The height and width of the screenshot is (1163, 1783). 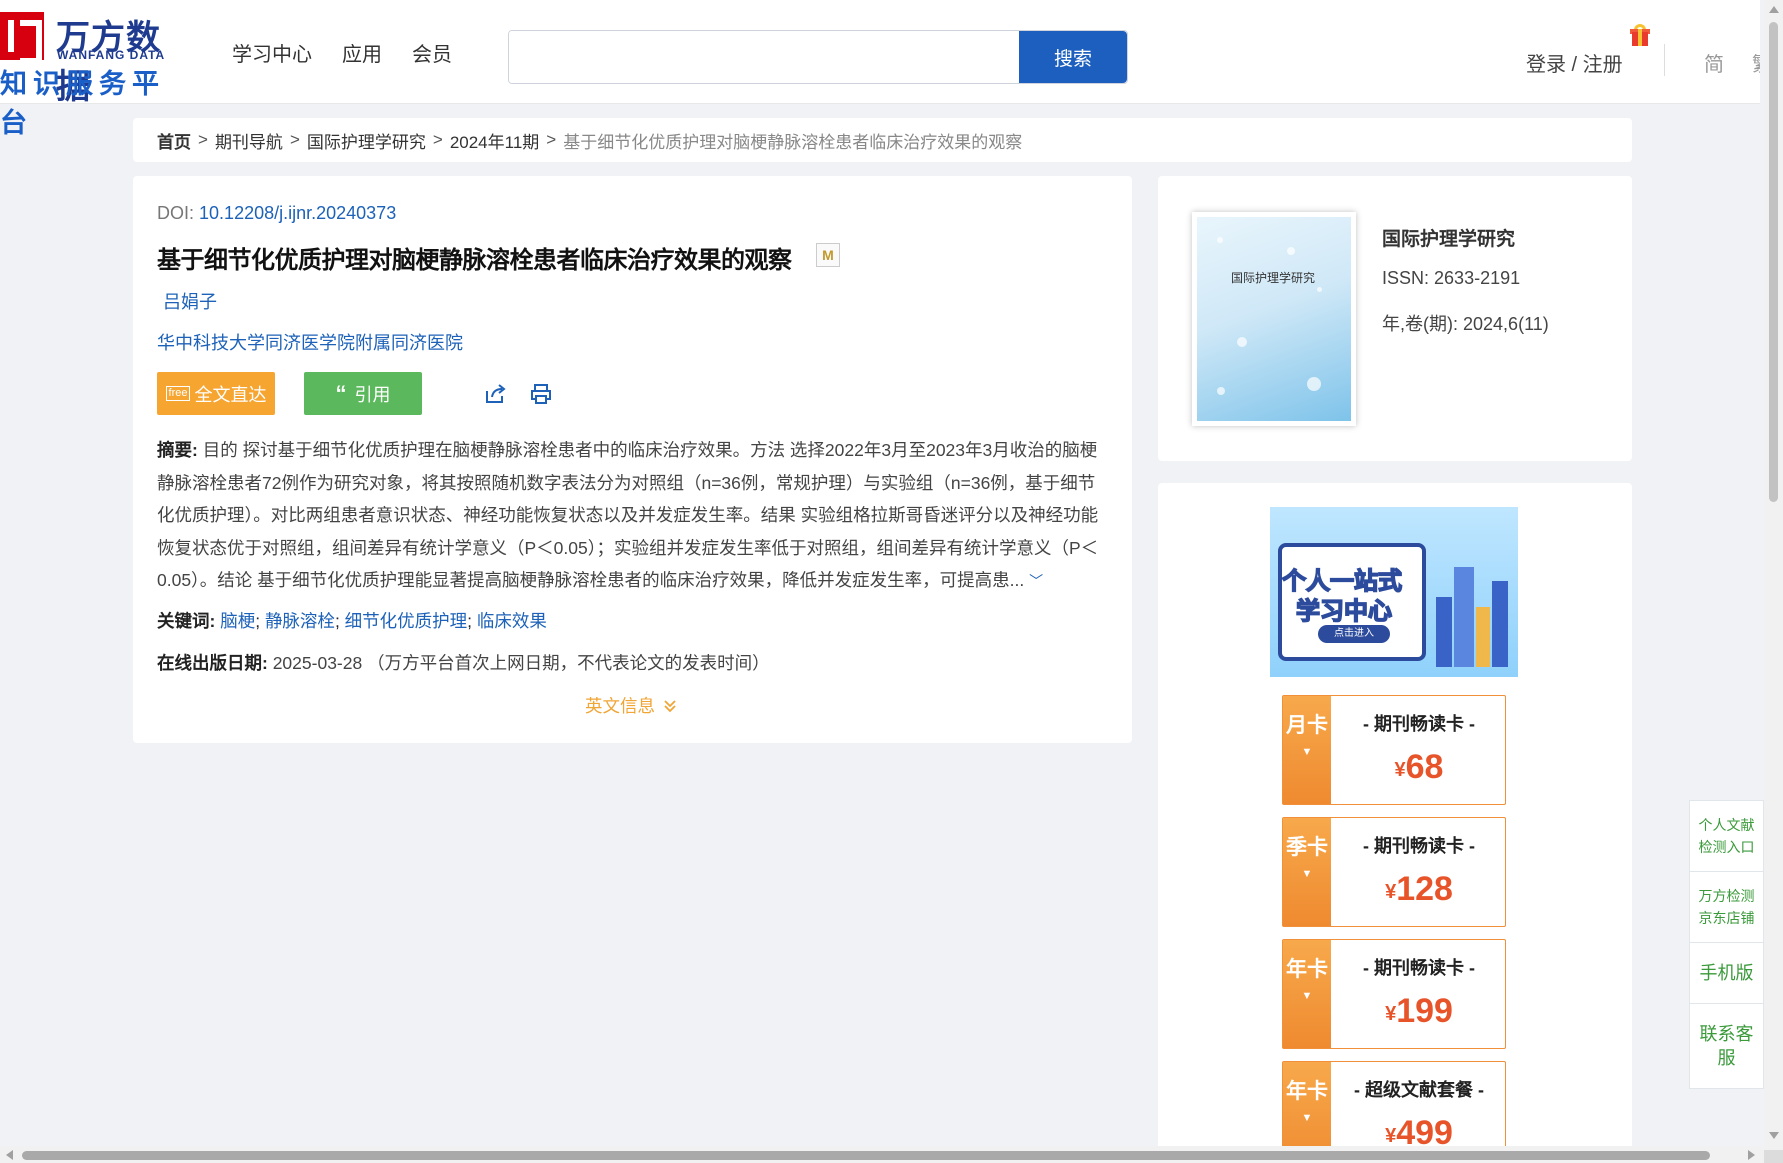 What do you see at coordinates (174, 140) in the screenshot?
I see `breadcrumb-home: 首页` at bounding box center [174, 140].